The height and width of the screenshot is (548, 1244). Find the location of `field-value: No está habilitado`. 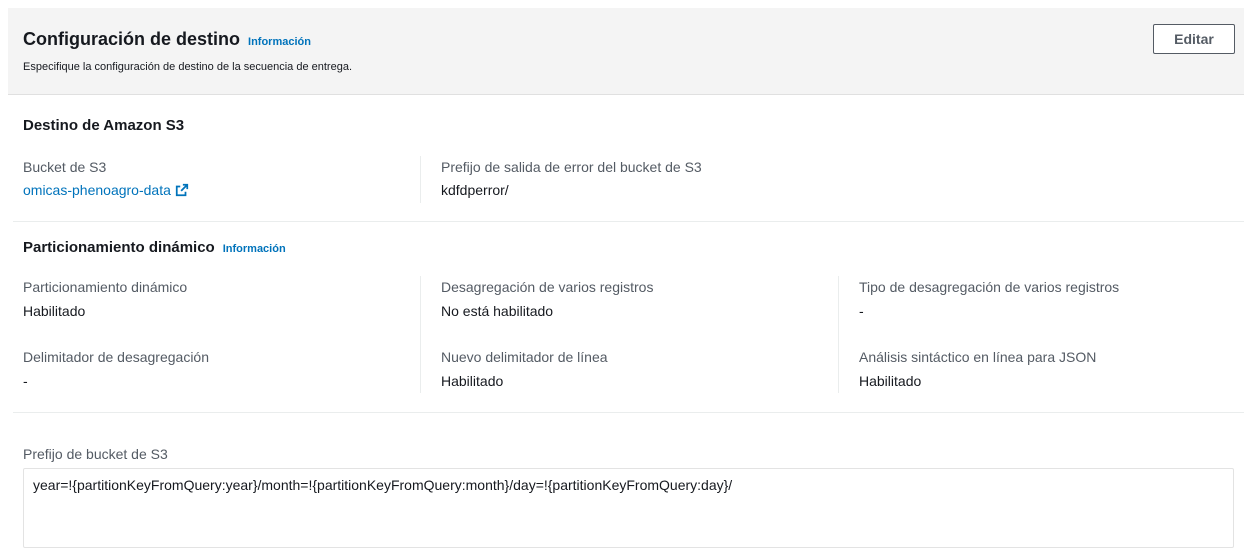

field-value: No está habilitado is located at coordinates (497, 311).